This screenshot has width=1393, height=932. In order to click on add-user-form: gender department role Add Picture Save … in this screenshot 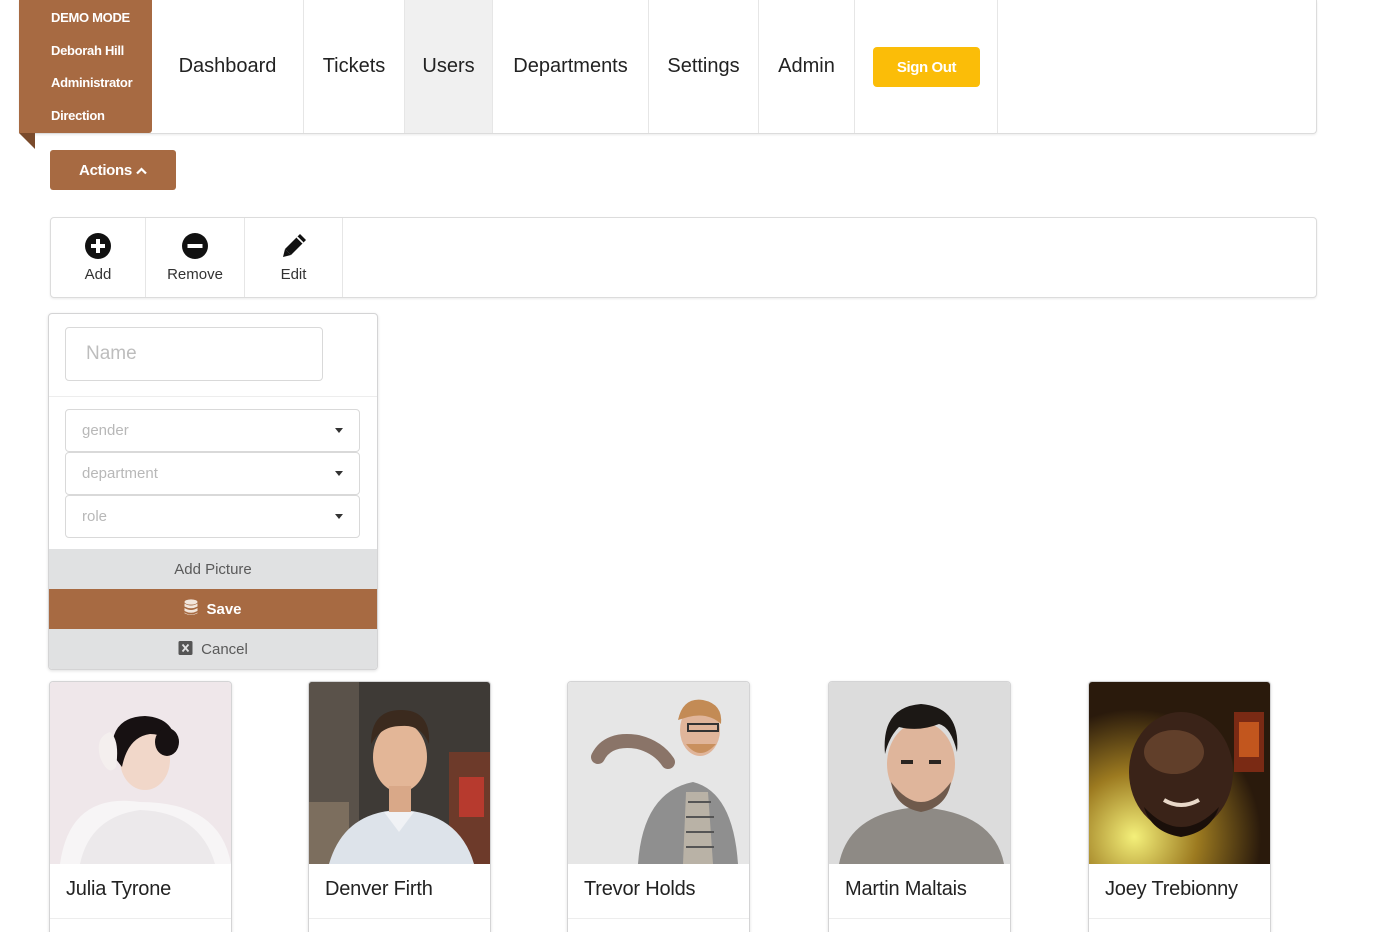, I will do `click(213, 491)`.